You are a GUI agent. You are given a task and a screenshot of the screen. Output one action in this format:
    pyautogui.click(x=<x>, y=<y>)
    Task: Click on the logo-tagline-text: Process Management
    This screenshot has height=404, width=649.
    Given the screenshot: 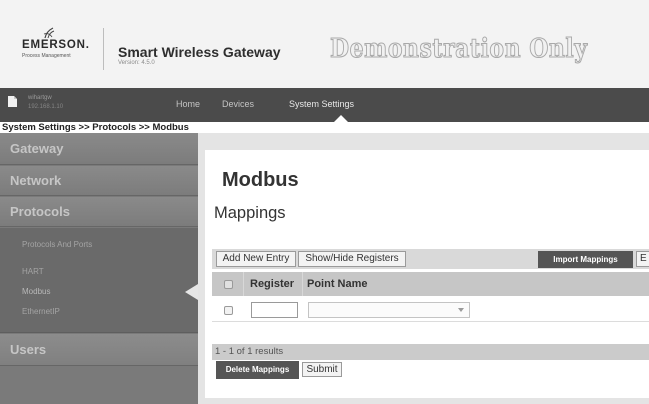 What is the action you would take?
    pyautogui.click(x=46, y=56)
    